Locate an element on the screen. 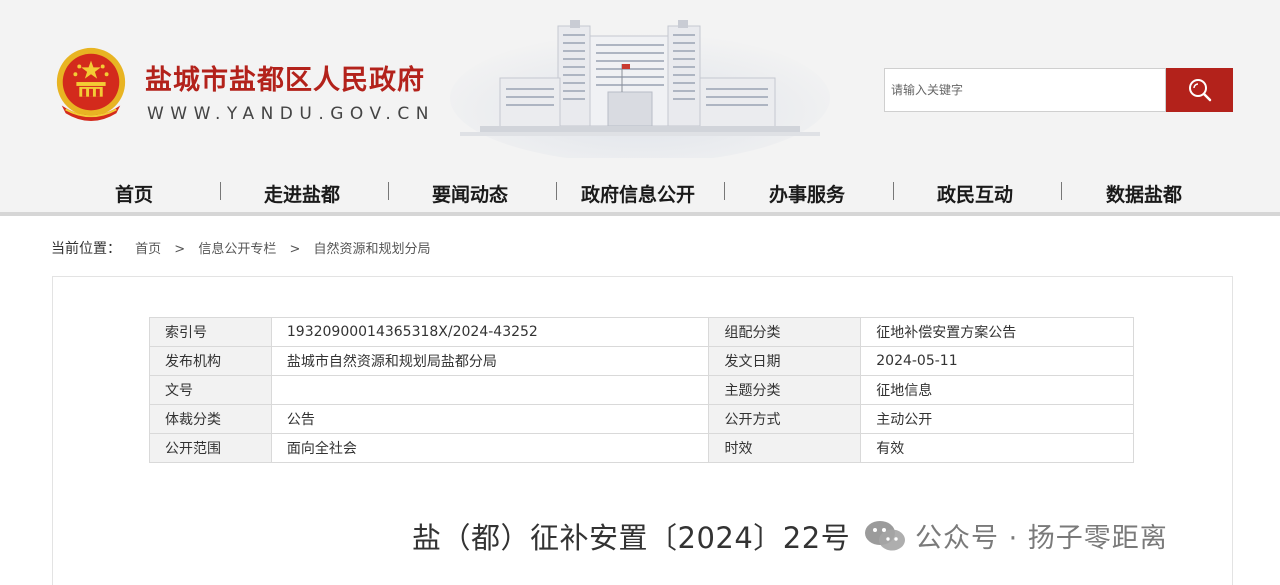 This screenshot has width=1280, height=585. table-row: 文号 主题分类 征地信息 is located at coordinates (641, 390).